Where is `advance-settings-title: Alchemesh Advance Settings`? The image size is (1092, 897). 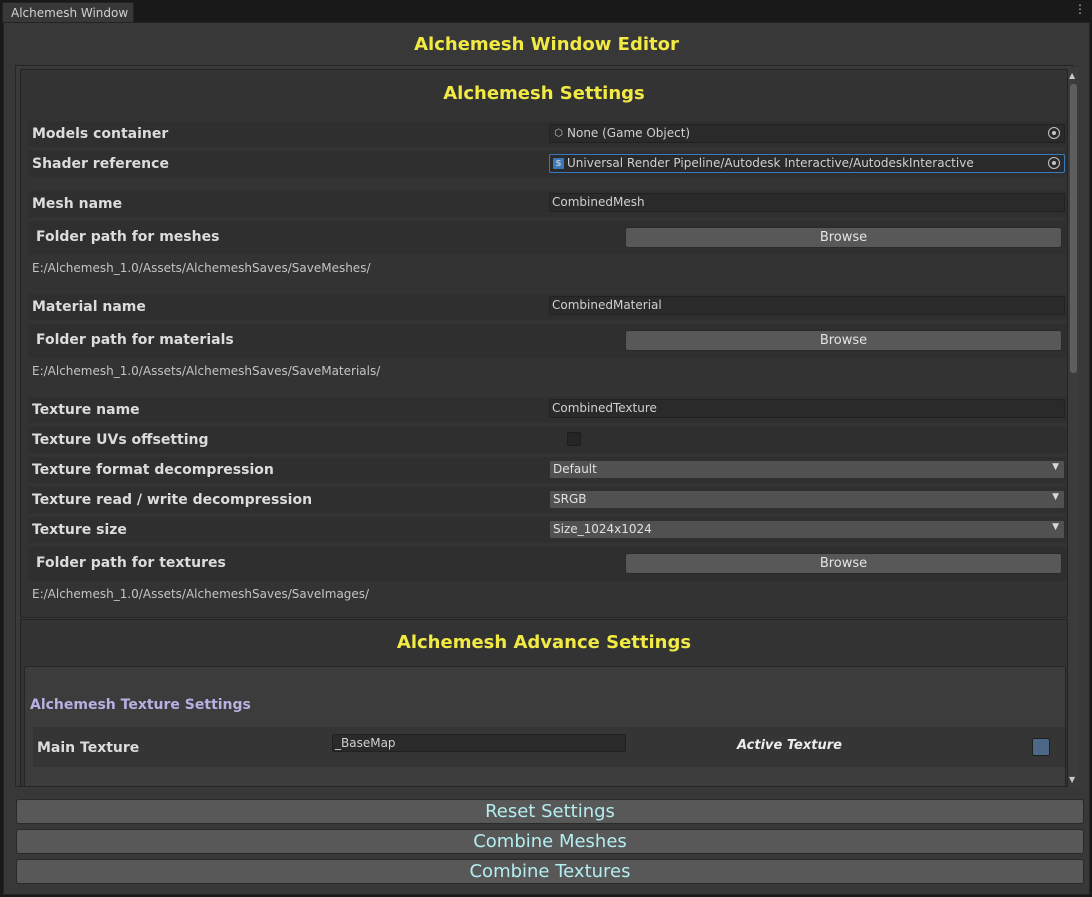 advance-settings-title: Alchemesh Advance Settings is located at coordinates (544, 642).